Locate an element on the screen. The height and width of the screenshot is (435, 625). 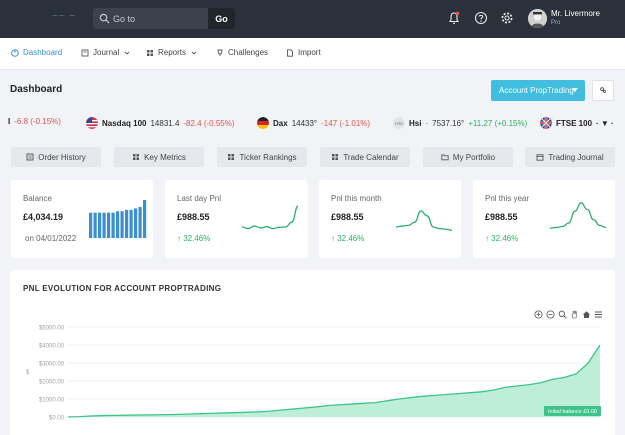
pnl-sparkline is located at coordinates (578, 215).